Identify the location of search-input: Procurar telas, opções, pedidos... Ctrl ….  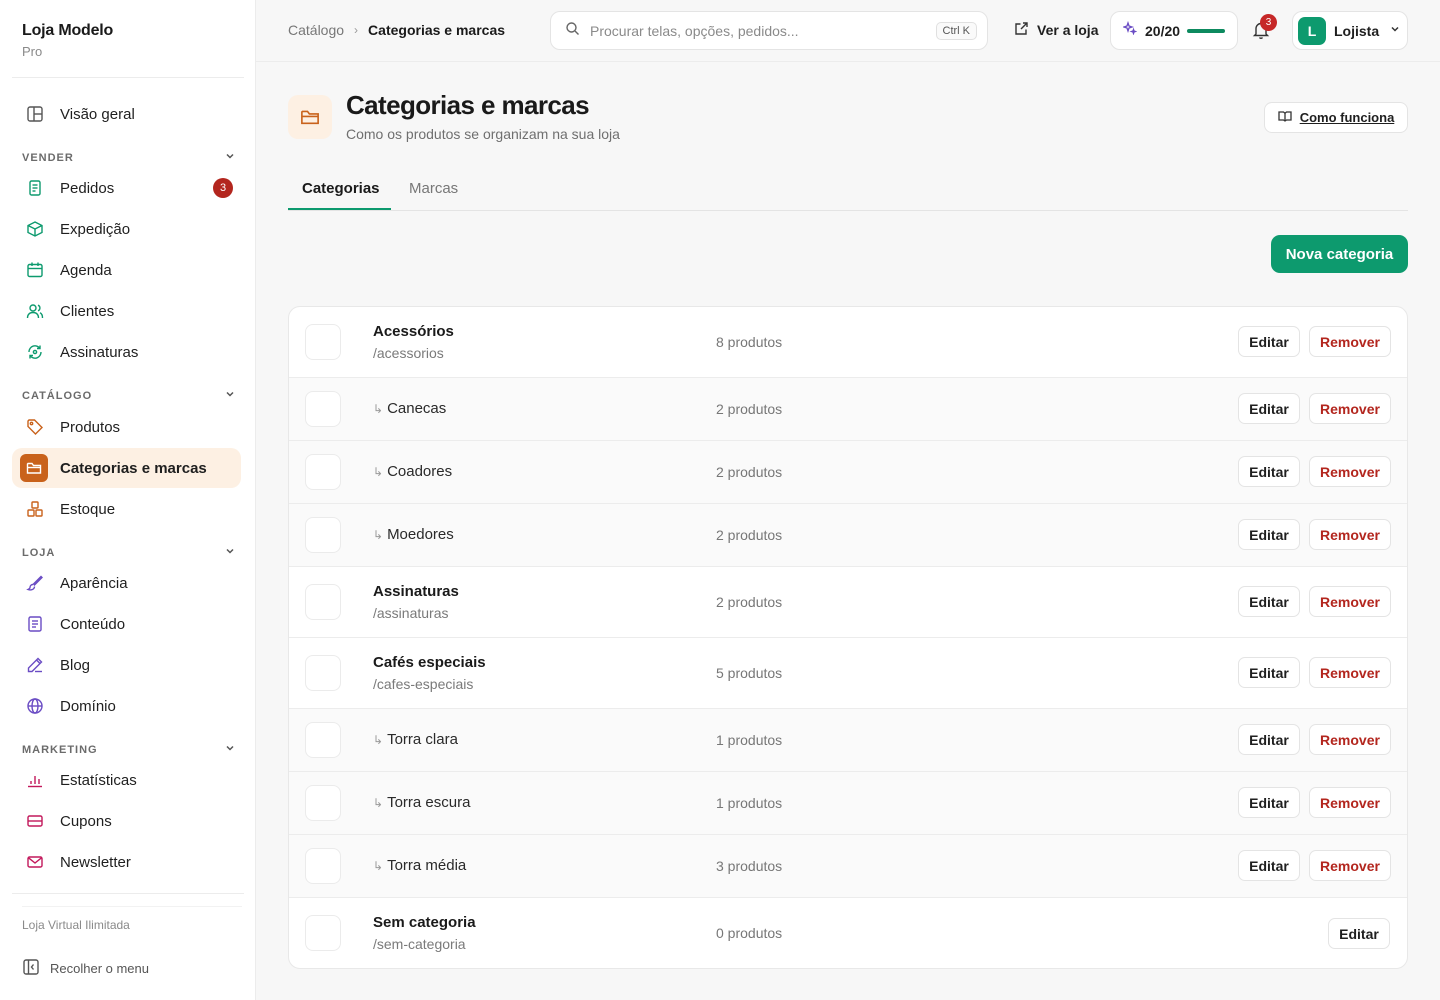
(769, 30).